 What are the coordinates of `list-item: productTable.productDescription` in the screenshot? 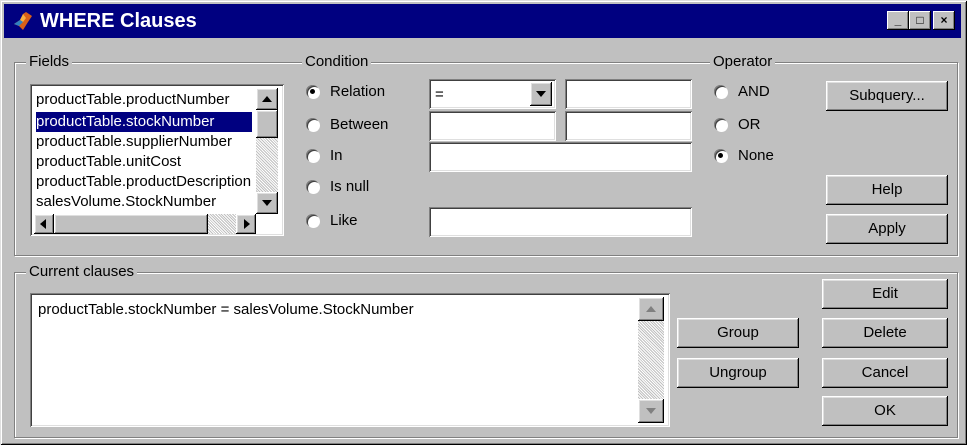 It's located at (144, 182).